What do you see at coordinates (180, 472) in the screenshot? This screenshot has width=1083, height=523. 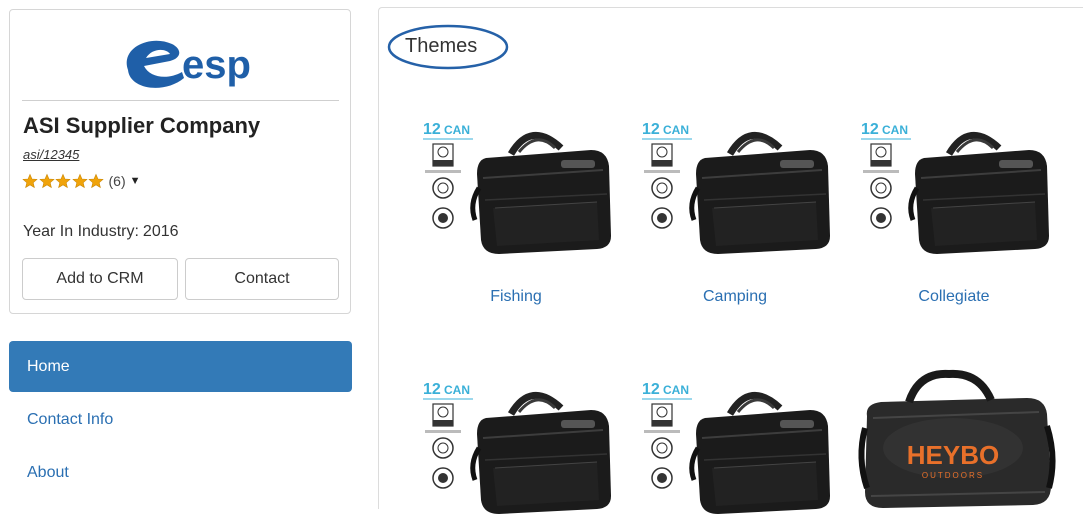 I see `nav-item-about: About` at bounding box center [180, 472].